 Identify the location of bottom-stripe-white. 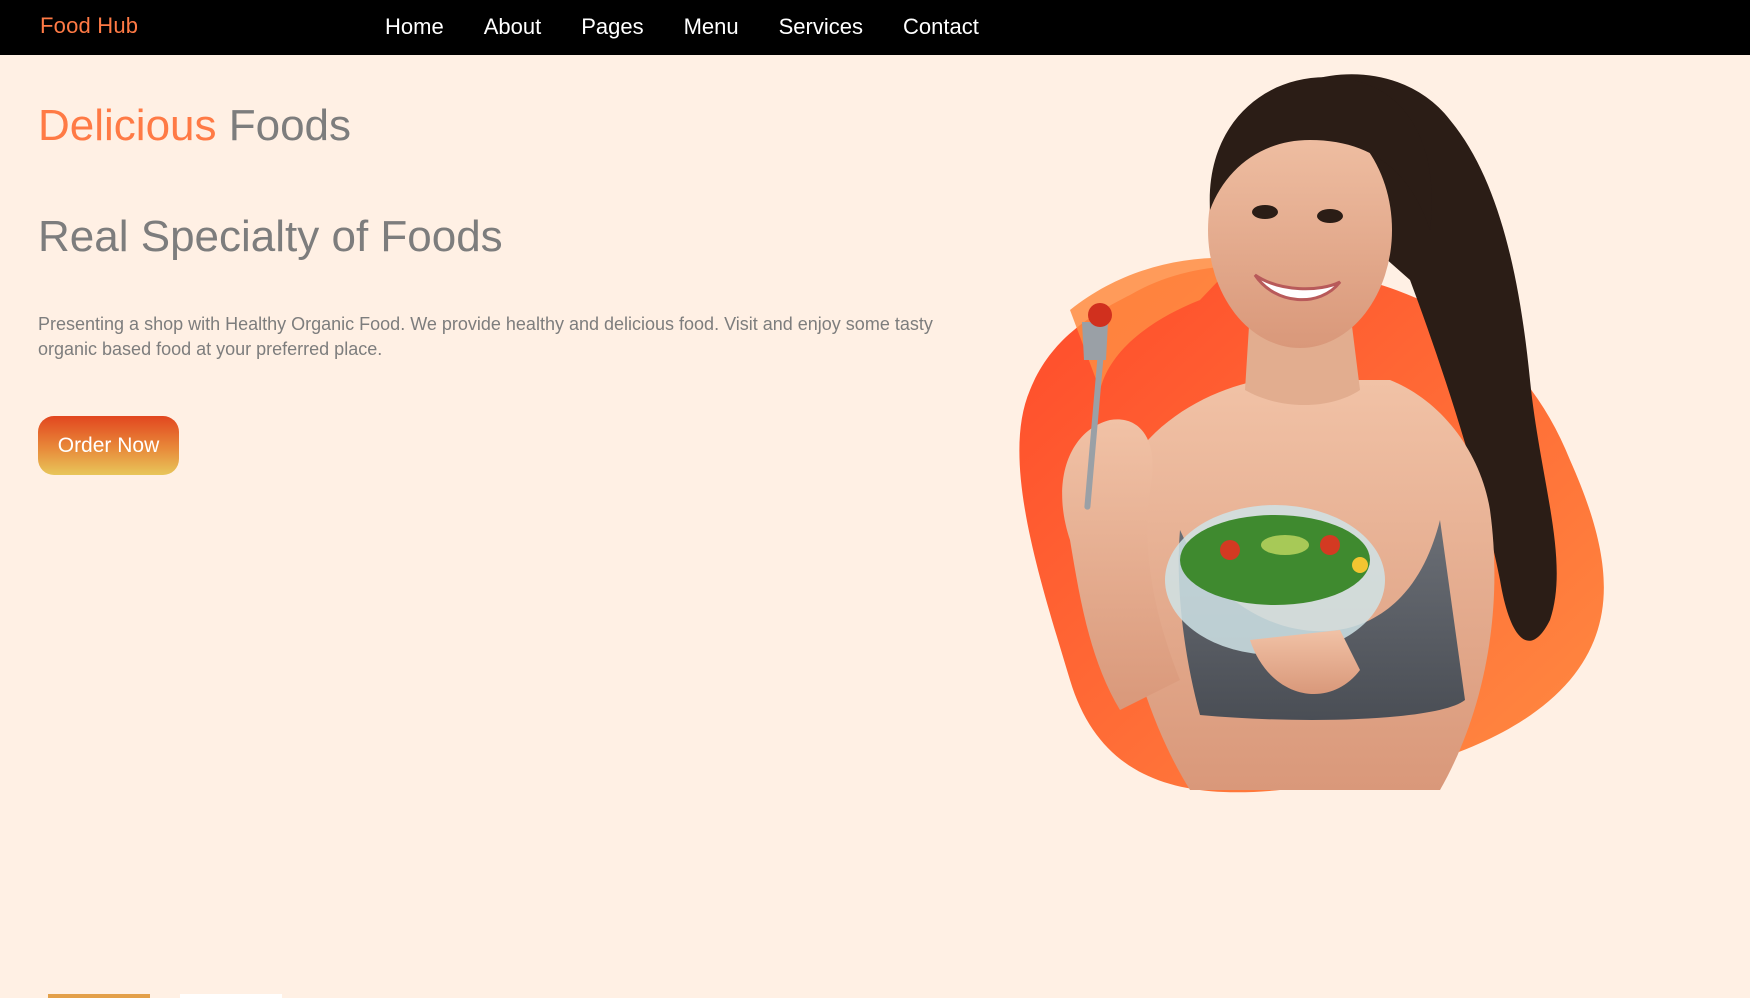
(231, 996).